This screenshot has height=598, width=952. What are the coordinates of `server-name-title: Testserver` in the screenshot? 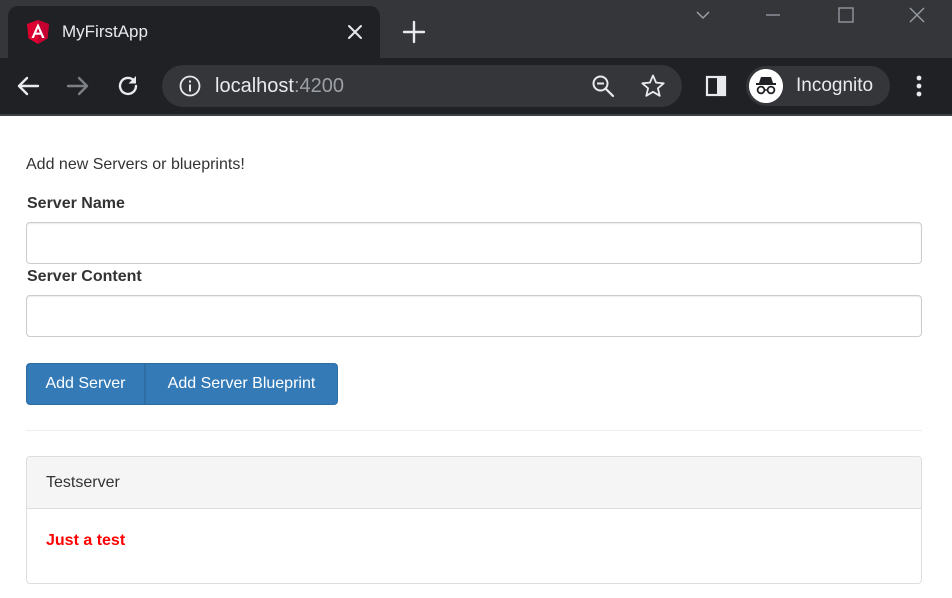 It's located at (83, 482).